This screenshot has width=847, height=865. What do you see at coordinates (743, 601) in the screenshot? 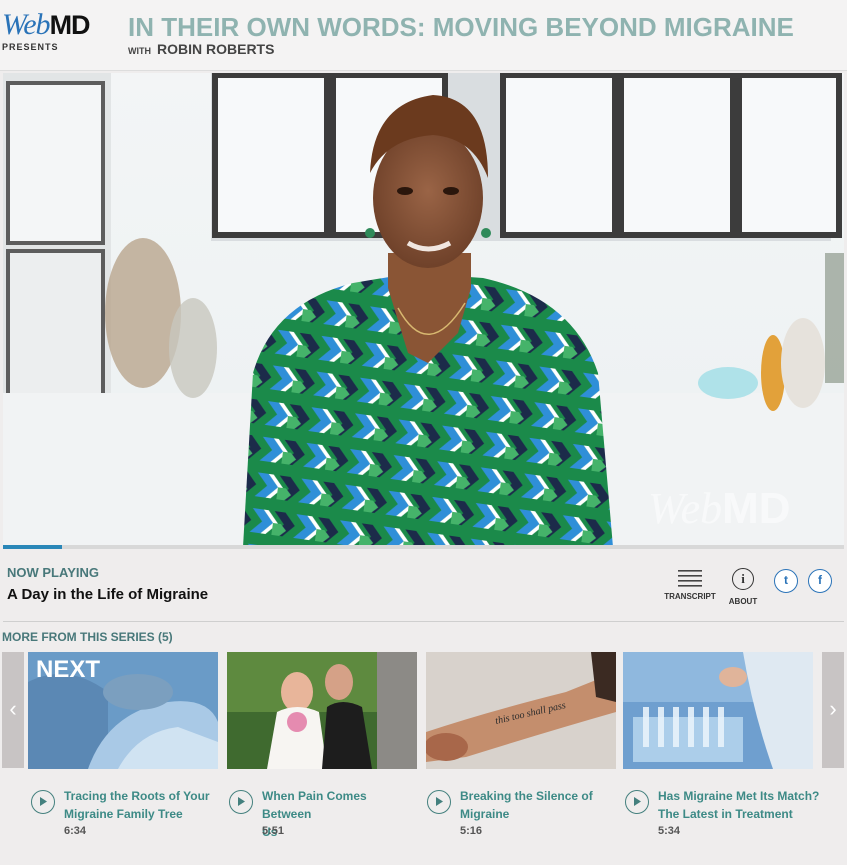
I see `about-label: ABOUT` at bounding box center [743, 601].